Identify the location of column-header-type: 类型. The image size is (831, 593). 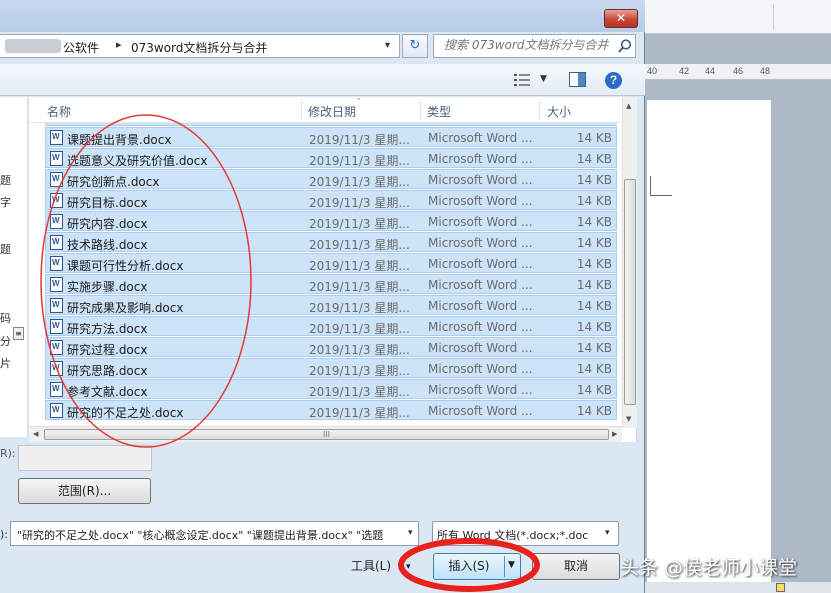
(439, 111).